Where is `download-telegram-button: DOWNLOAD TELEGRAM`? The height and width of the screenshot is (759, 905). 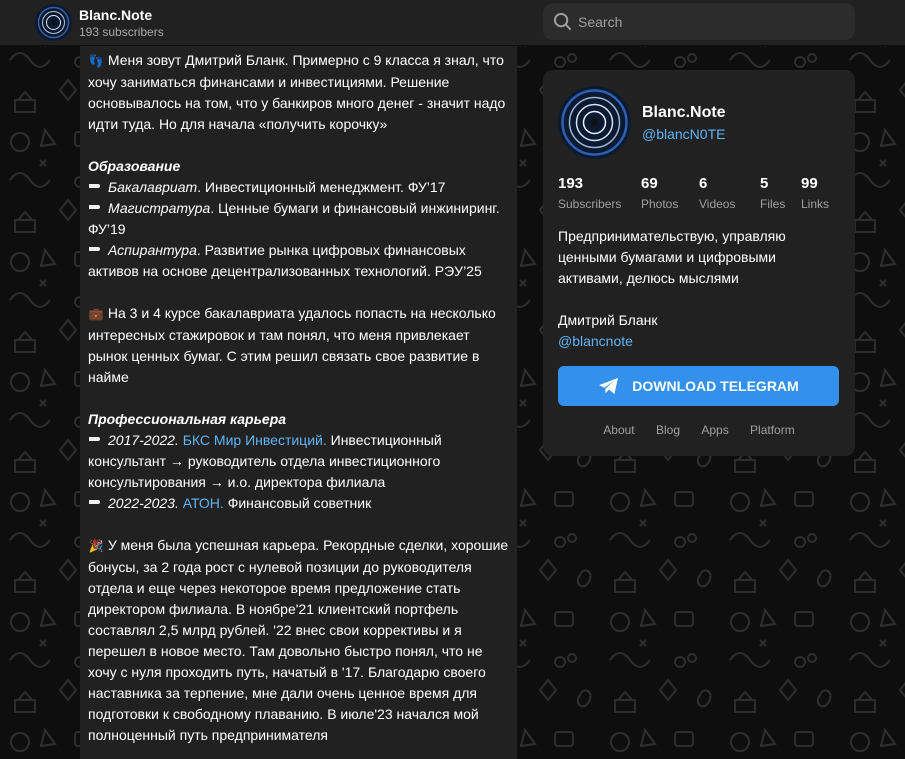 download-telegram-button: DOWNLOAD TELEGRAM is located at coordinates (698, 386).